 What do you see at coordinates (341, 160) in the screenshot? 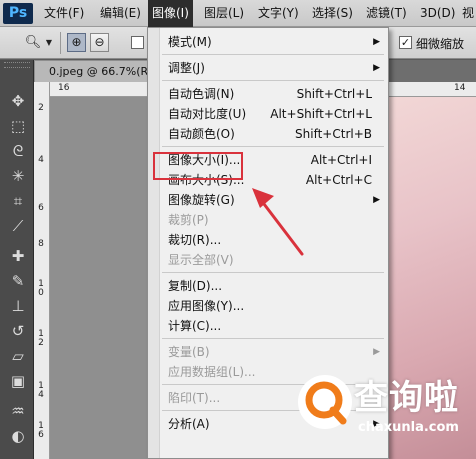
I see `menu-item-shortcut: Alt+Ctrl+I` at bounding box center [341, 160].